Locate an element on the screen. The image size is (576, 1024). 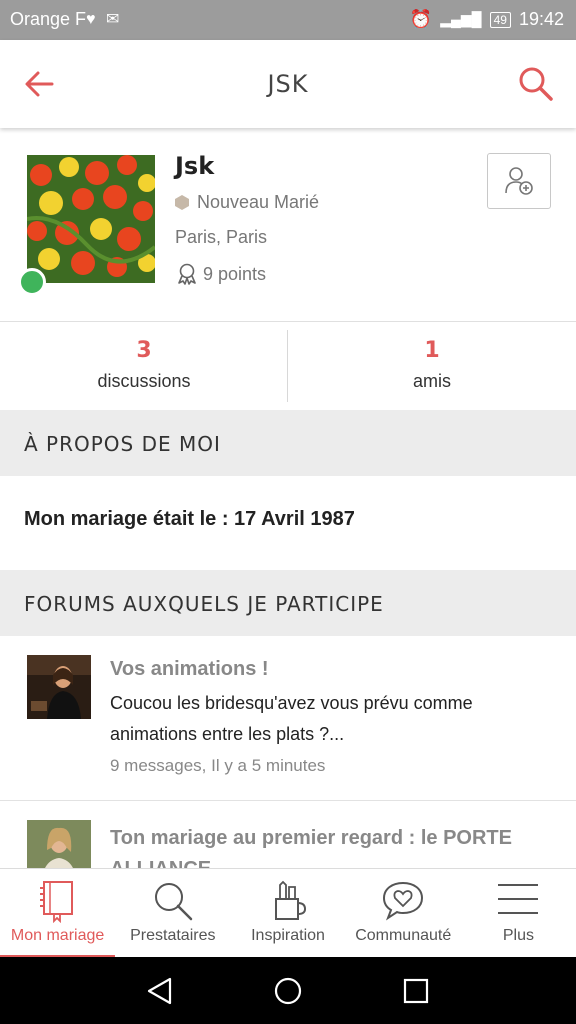
add-user-icon is located at coordinates (519, 181).